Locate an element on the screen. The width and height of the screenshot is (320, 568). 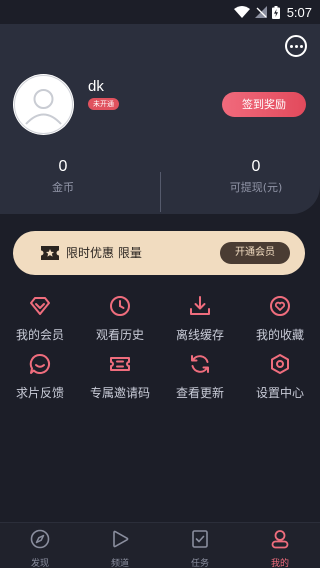
menu-label: 查看更新 is located at coordinates (199, 393).